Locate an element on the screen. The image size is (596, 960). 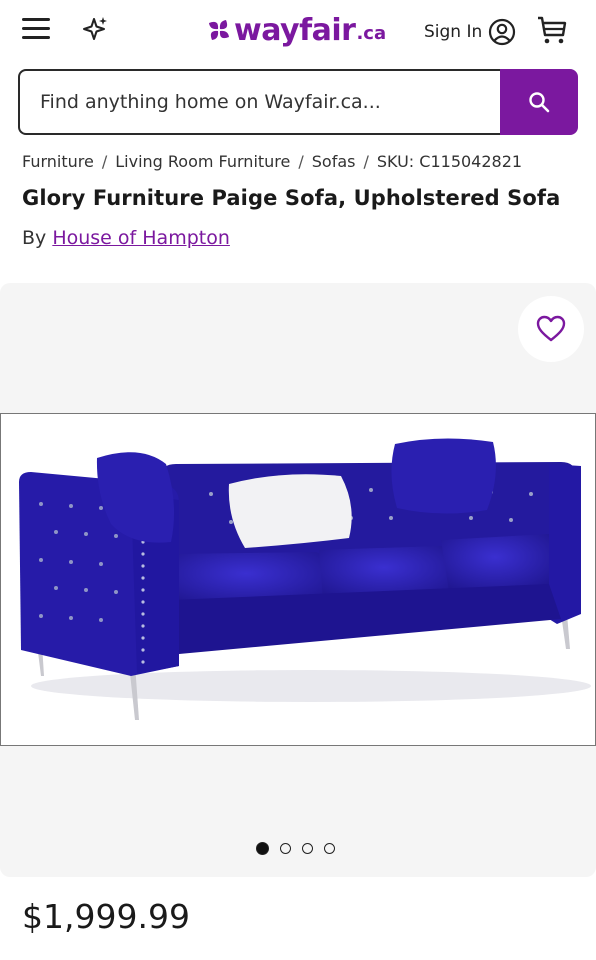
favorite-button is located at coordinates (551, 329).